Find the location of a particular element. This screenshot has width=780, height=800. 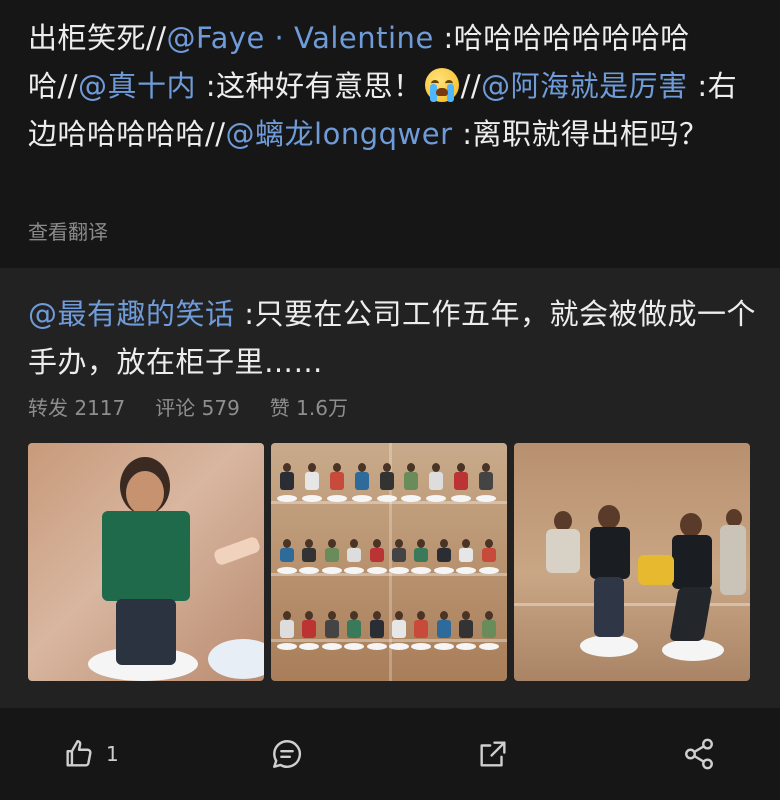

comment-icon is located at coordinates (287, 754).